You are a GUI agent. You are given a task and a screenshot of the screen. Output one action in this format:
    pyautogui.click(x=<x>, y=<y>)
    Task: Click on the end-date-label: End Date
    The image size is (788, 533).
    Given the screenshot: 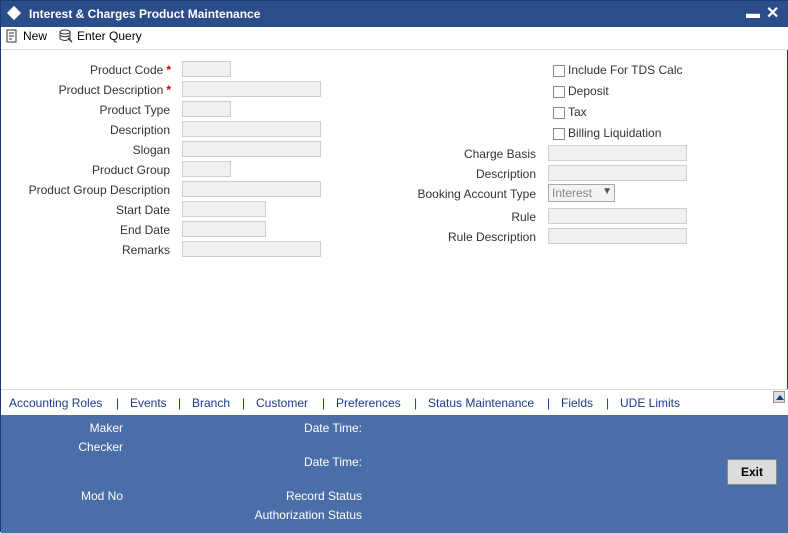 What is the action you would take?
    pyautogui.click(x=144, y=230)
    